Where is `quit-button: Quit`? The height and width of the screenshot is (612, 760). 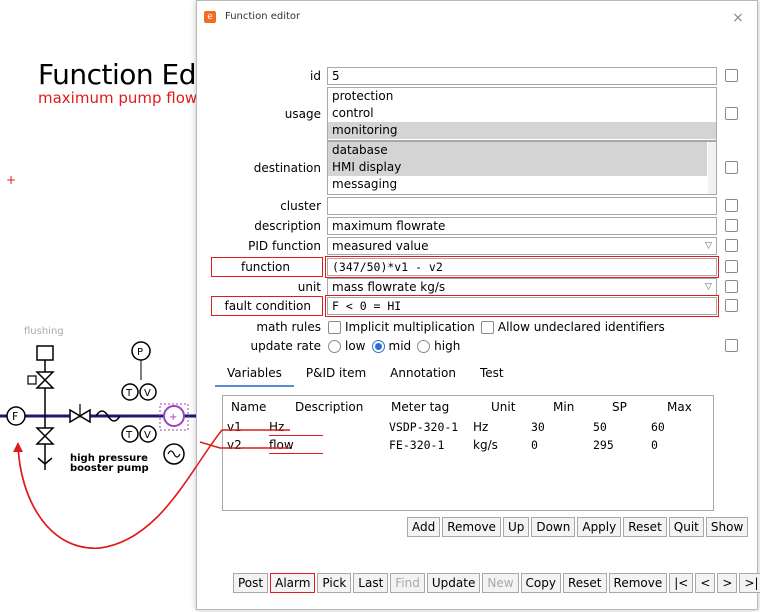 quit-button: Quit is located at coordinates (686, 527).